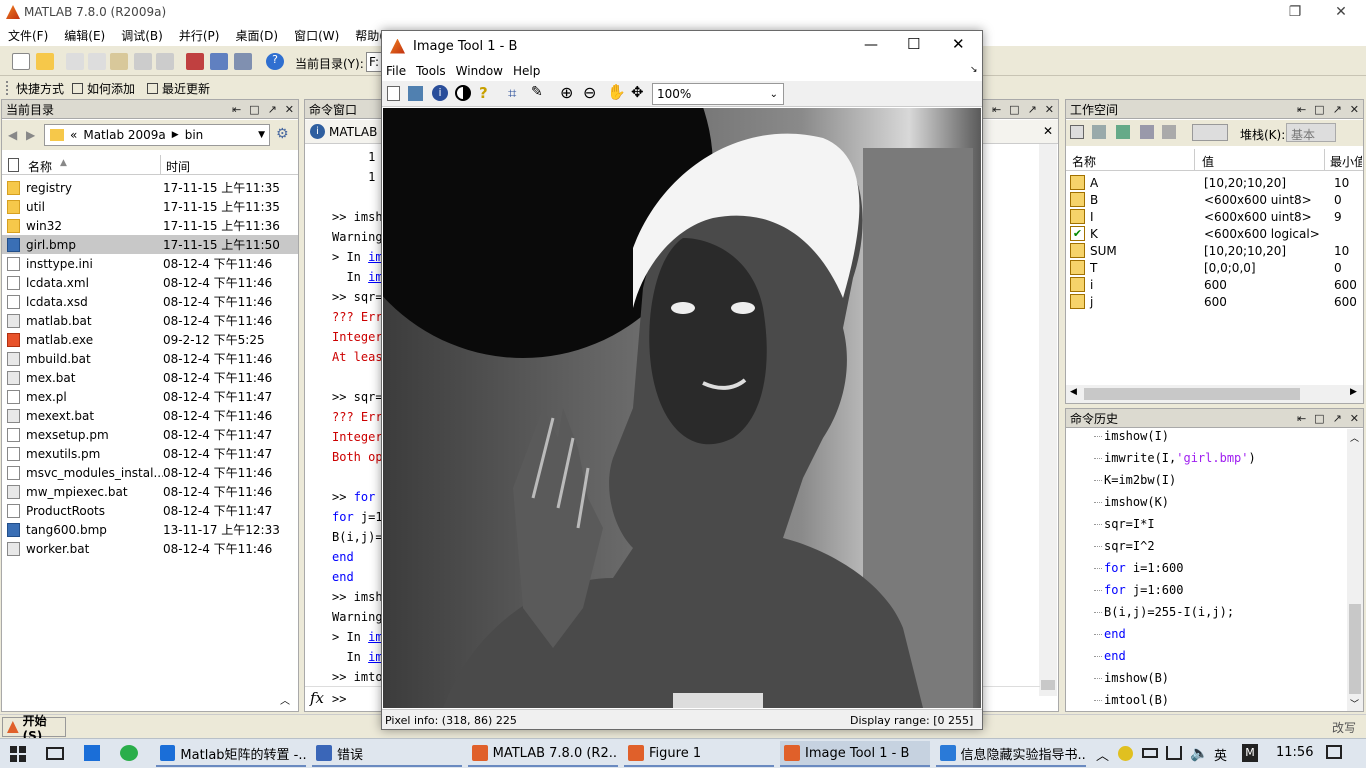  Describe the element at coordinates (150, 320) in the screenshot. I see `file-row: matlab.bat 08-12-4 下午11:46` at that location.